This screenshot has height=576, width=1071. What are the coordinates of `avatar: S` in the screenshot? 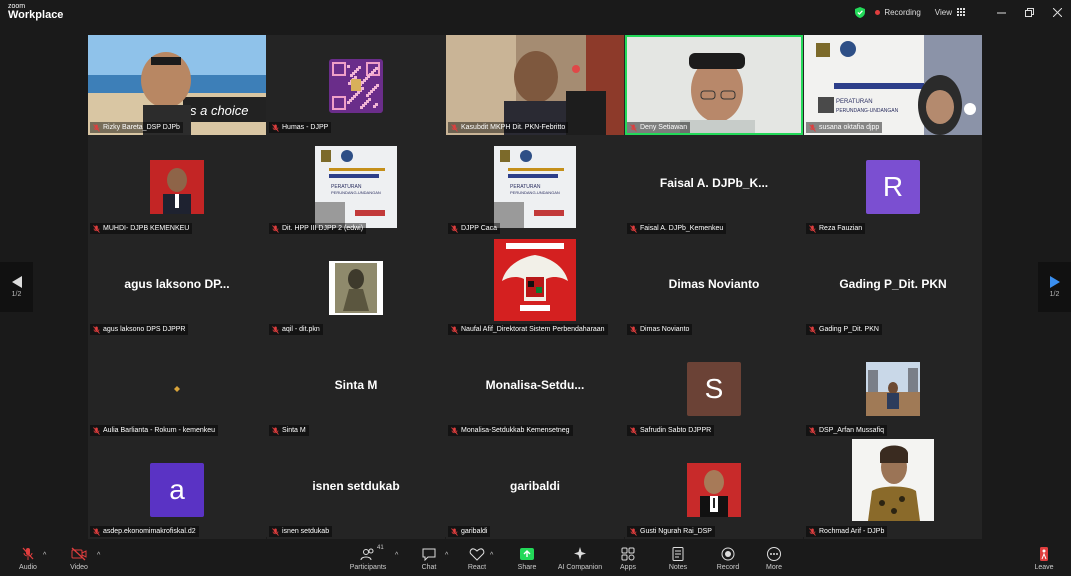 It's located at (714, 389).